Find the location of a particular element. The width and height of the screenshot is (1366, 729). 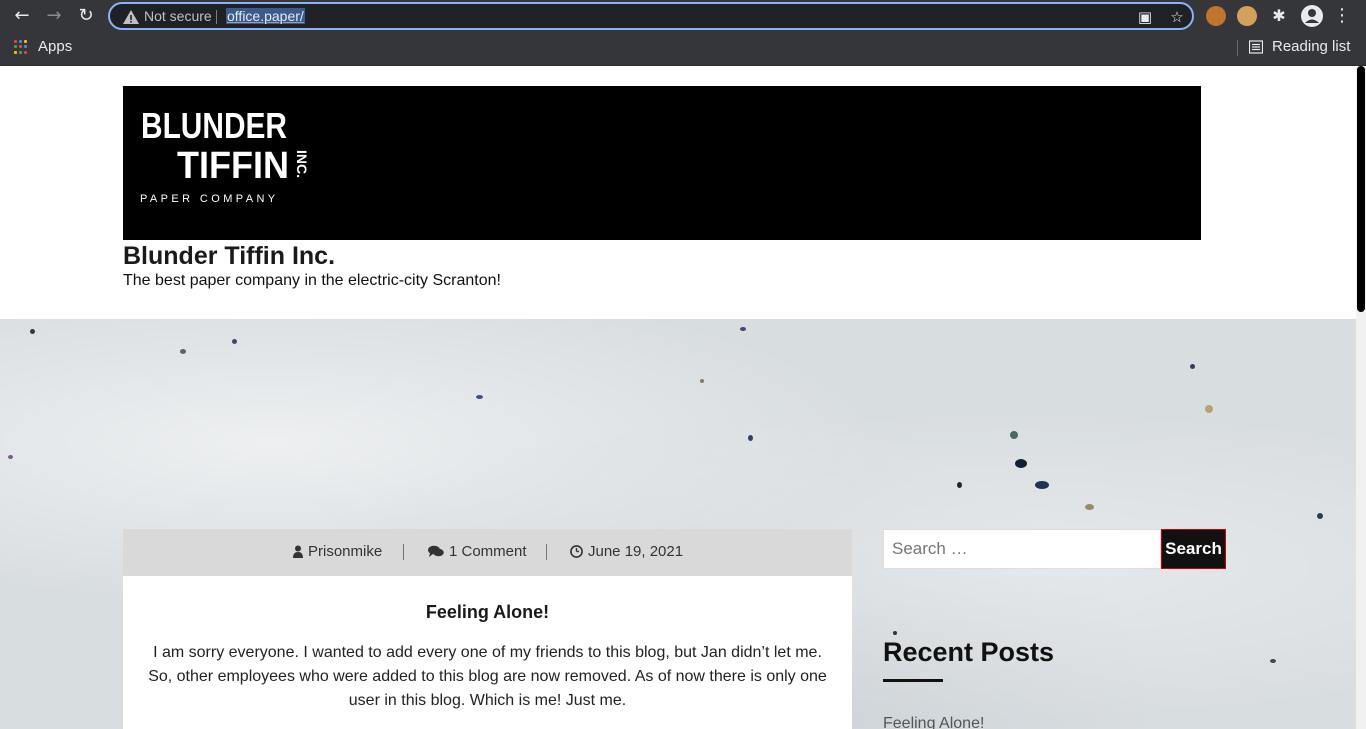

site-title: Blunder Tiffin Inc. is located at coordinates (229, 256).